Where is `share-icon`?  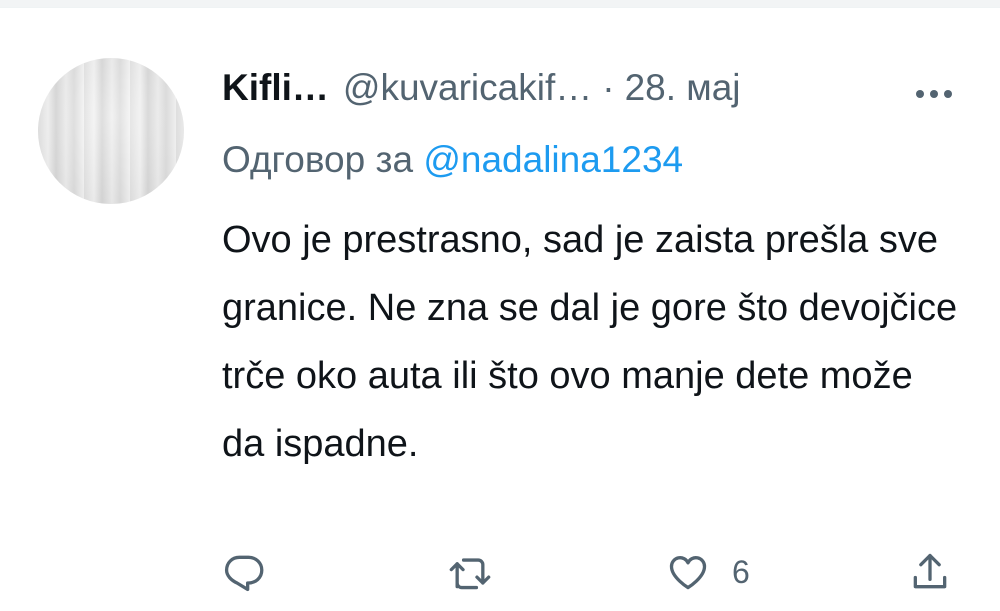
share-icon is located at coordinates (930, 571).